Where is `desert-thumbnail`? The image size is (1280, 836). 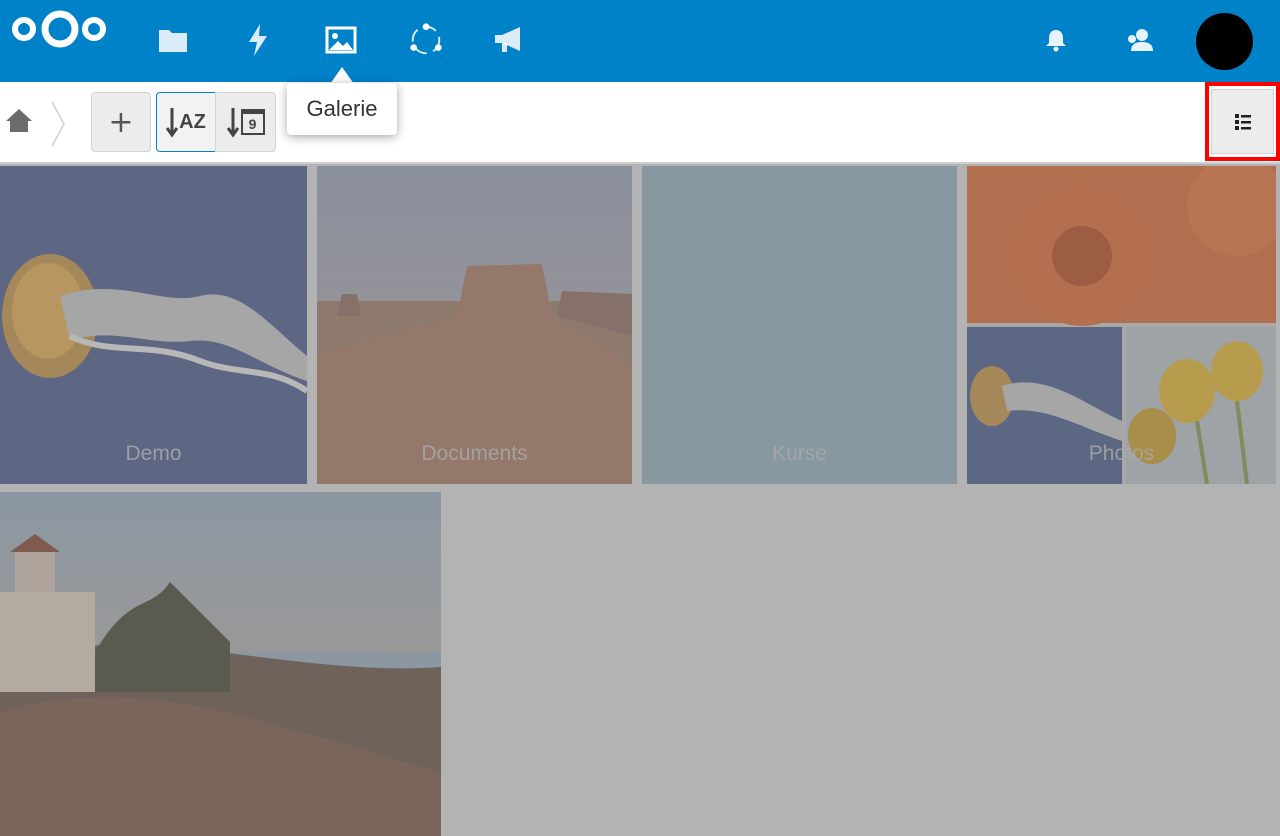
desert-thumbnail is located at coordinates (474, 325).